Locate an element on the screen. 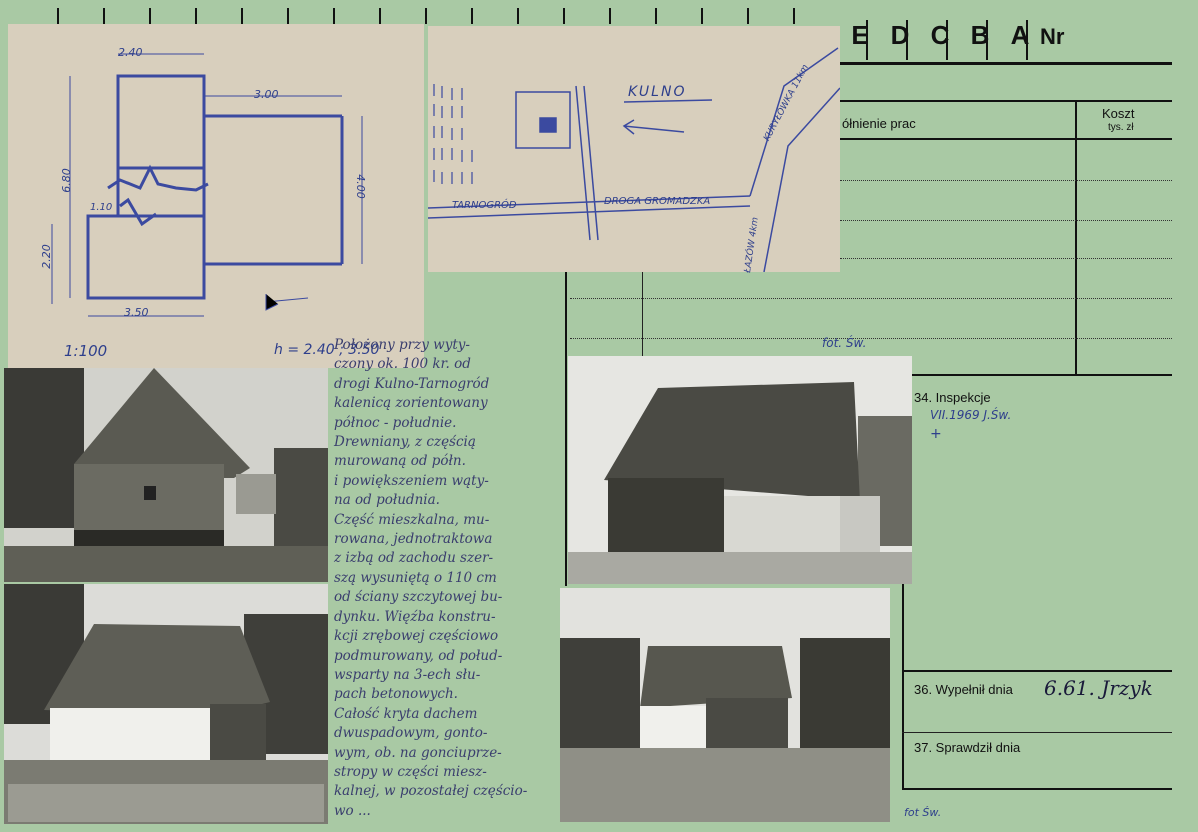  description-line: kalnej, w pozostałej częścio- is located at coordinates (431, 791).